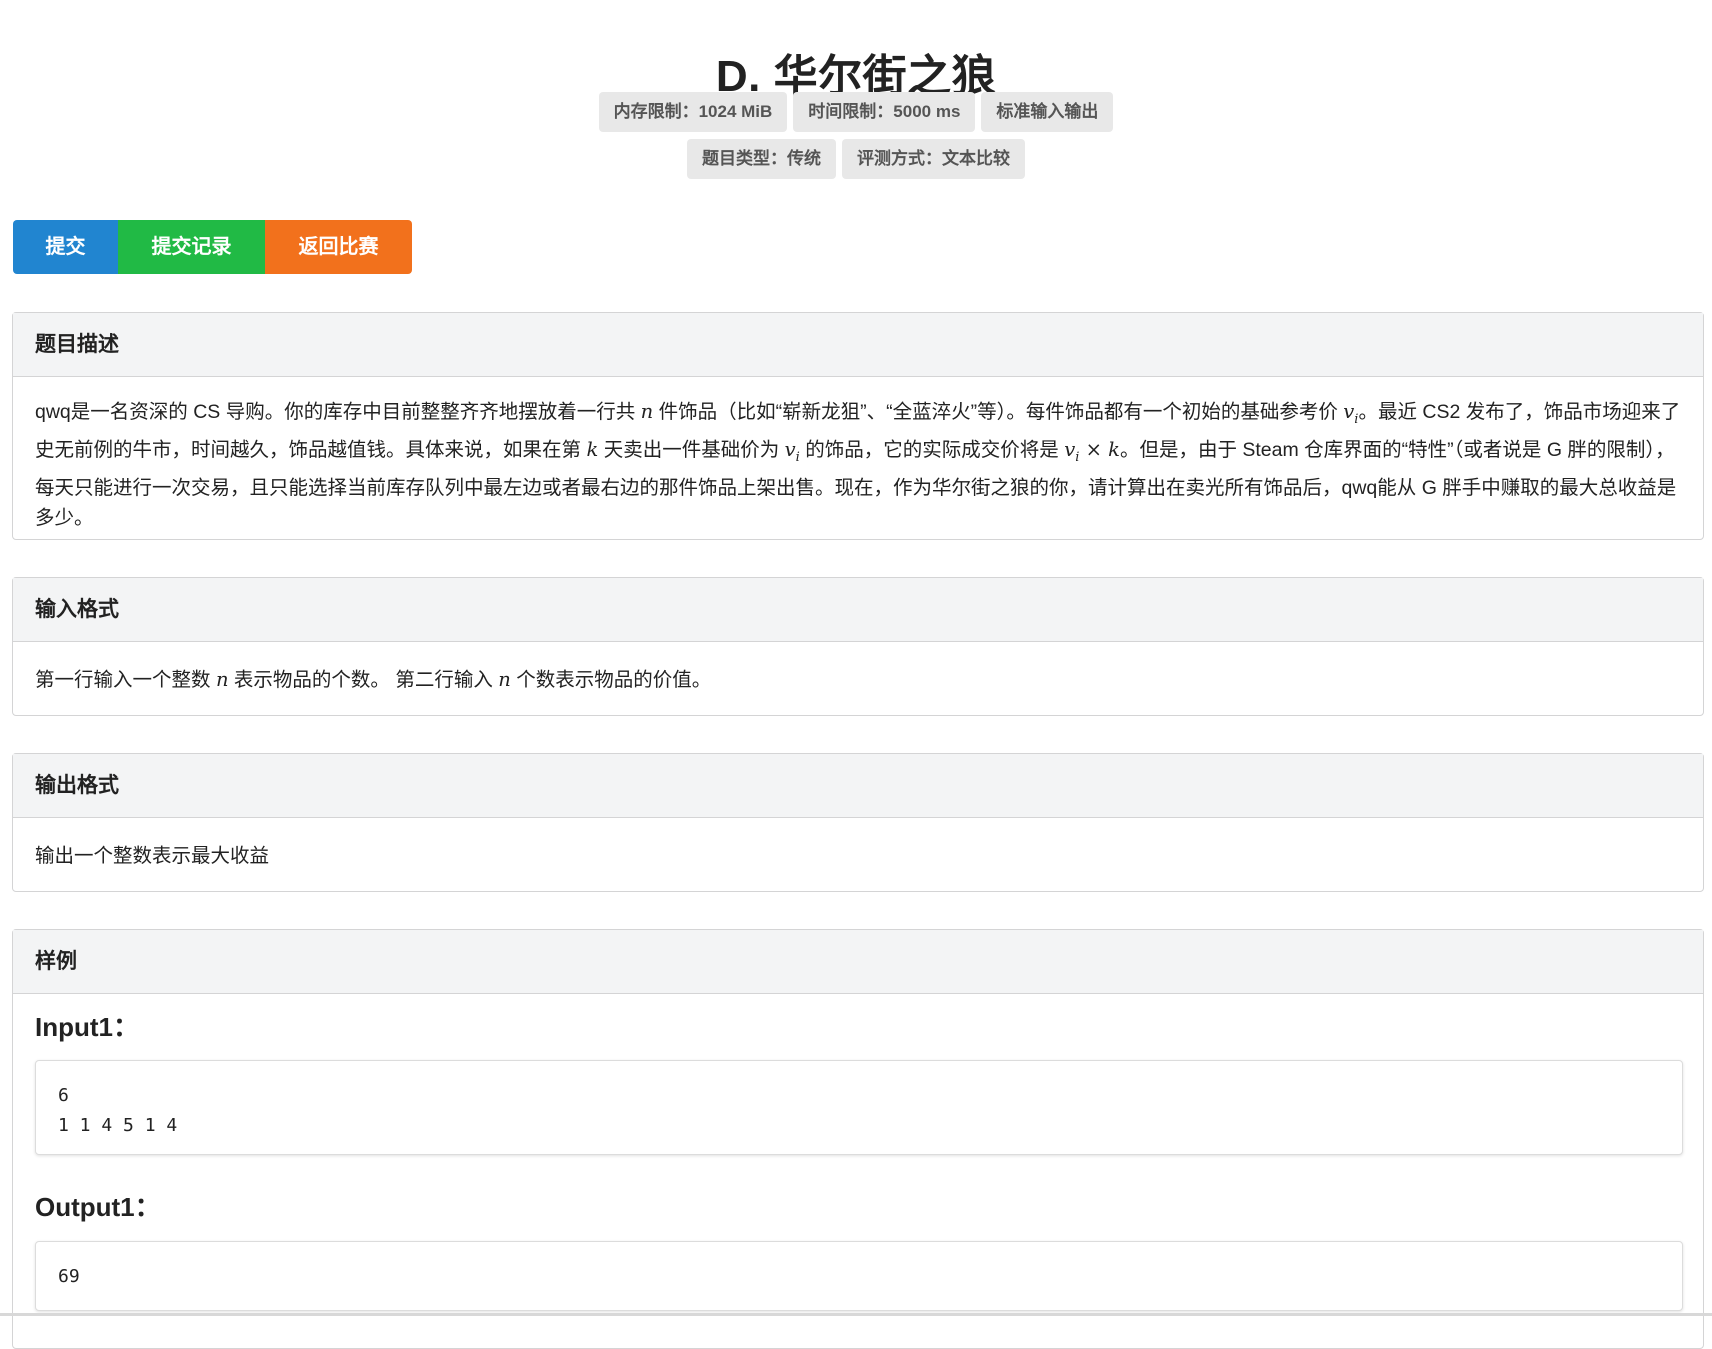  Describe the element at coordinates (859, 1276) in the screenshot. I see `sample-output-box: 69` at that location.